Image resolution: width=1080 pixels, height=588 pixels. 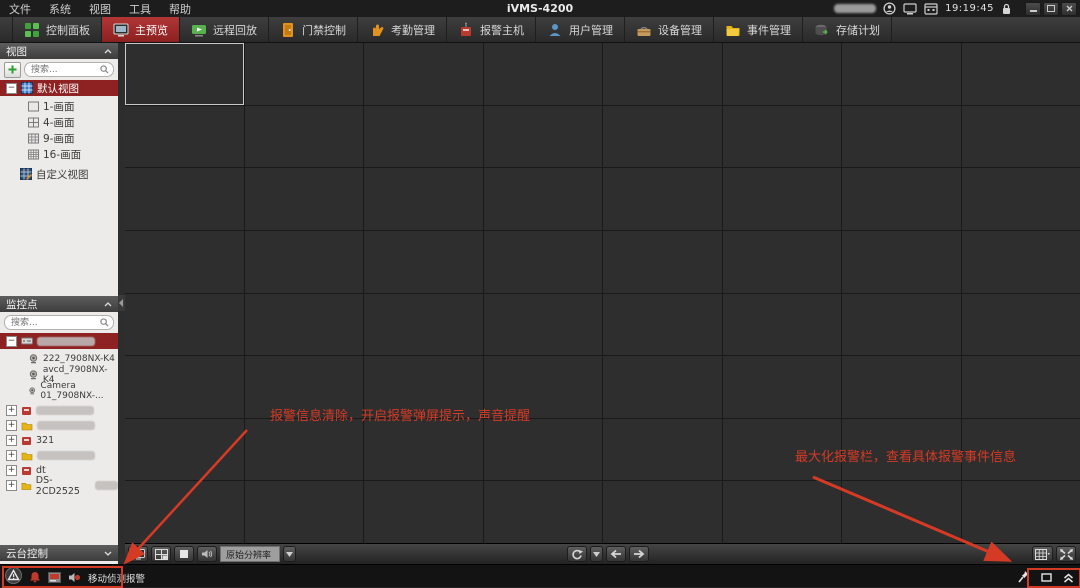 What do you see at coordinates (207, 554) in the screenshot?
I see `mute-button` at bounding box center [207, 554].